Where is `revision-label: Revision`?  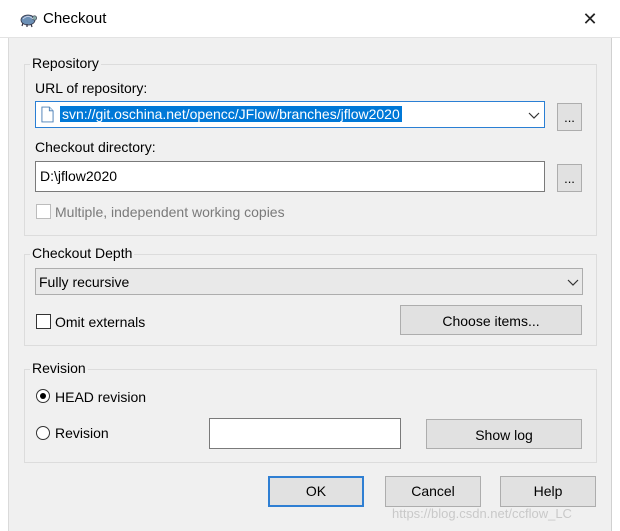
revision-label: Revision is located at coordinates (82, 433).